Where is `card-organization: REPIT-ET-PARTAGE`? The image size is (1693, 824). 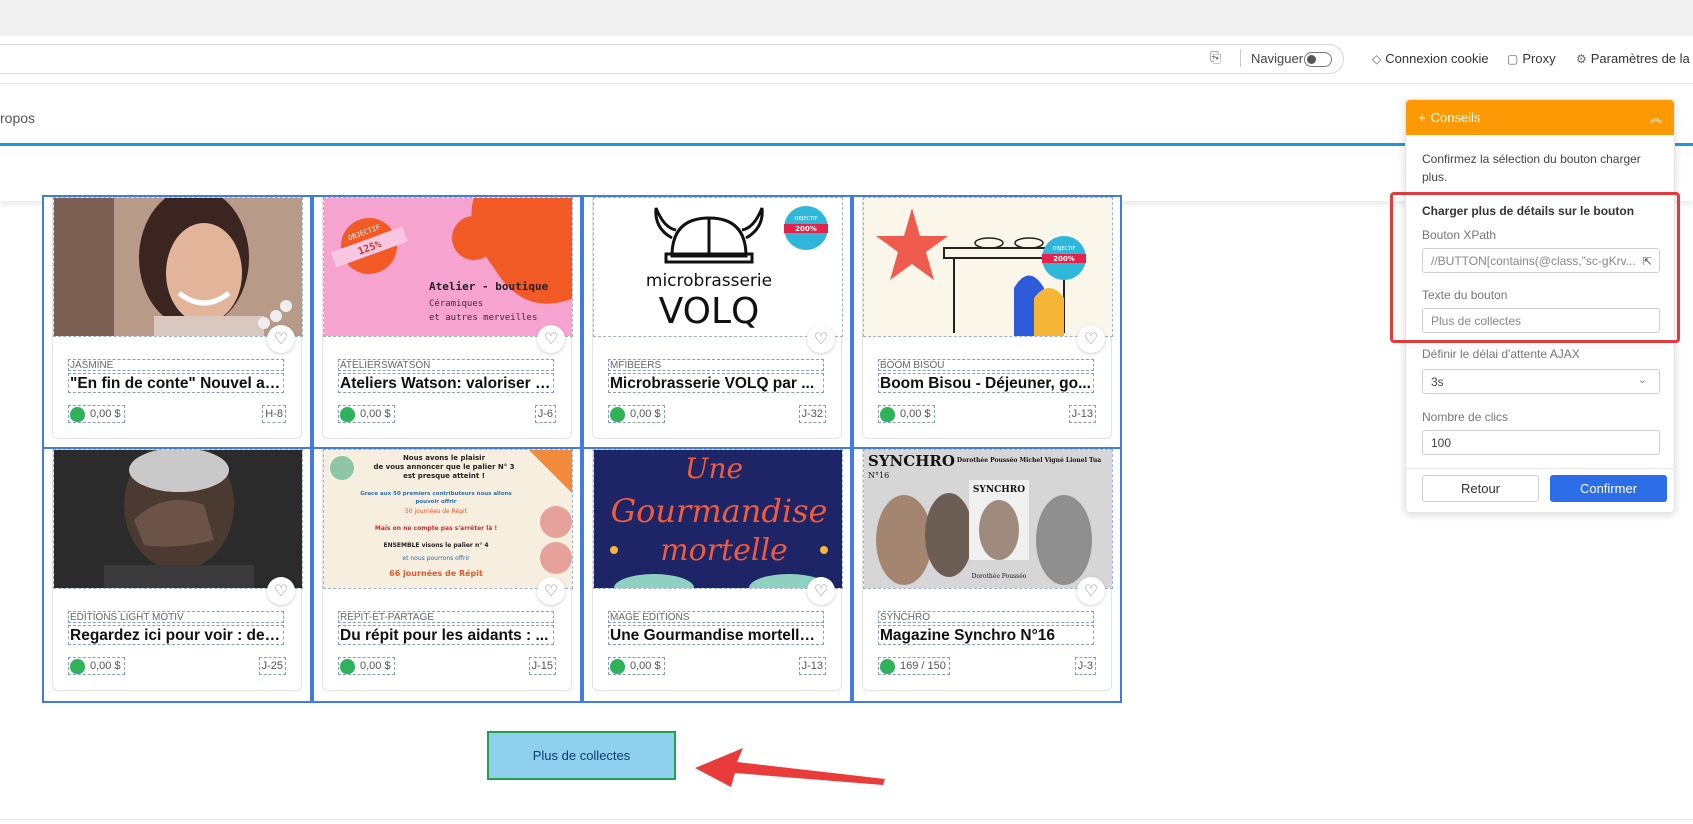 card-organization: REPIT-ET-PARTAGE is located at coordinates (446, 617).